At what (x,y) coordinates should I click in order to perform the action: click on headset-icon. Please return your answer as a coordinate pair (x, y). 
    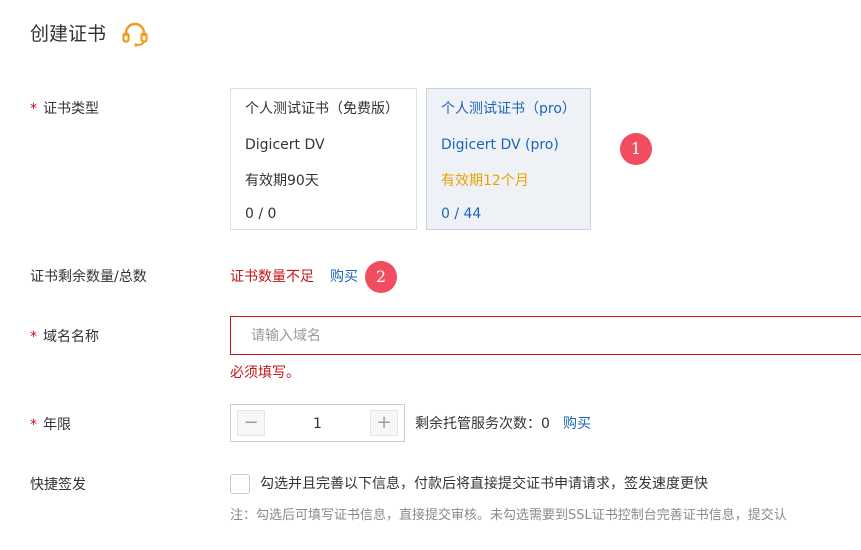
    Looking at the image, I should click on (135, 34).